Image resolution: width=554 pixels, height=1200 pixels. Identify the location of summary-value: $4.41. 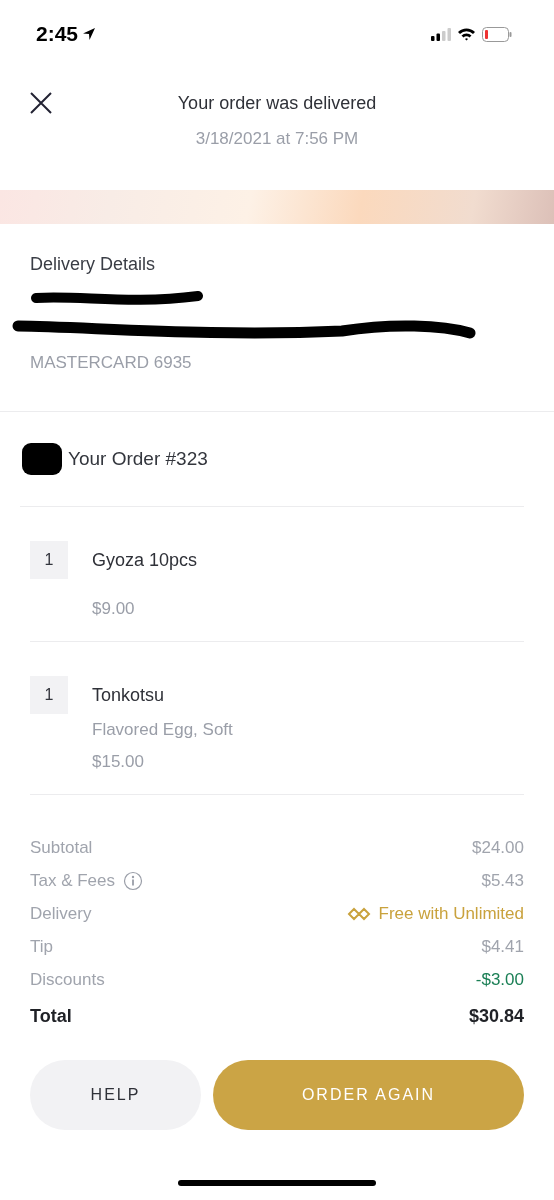
(502, 946).